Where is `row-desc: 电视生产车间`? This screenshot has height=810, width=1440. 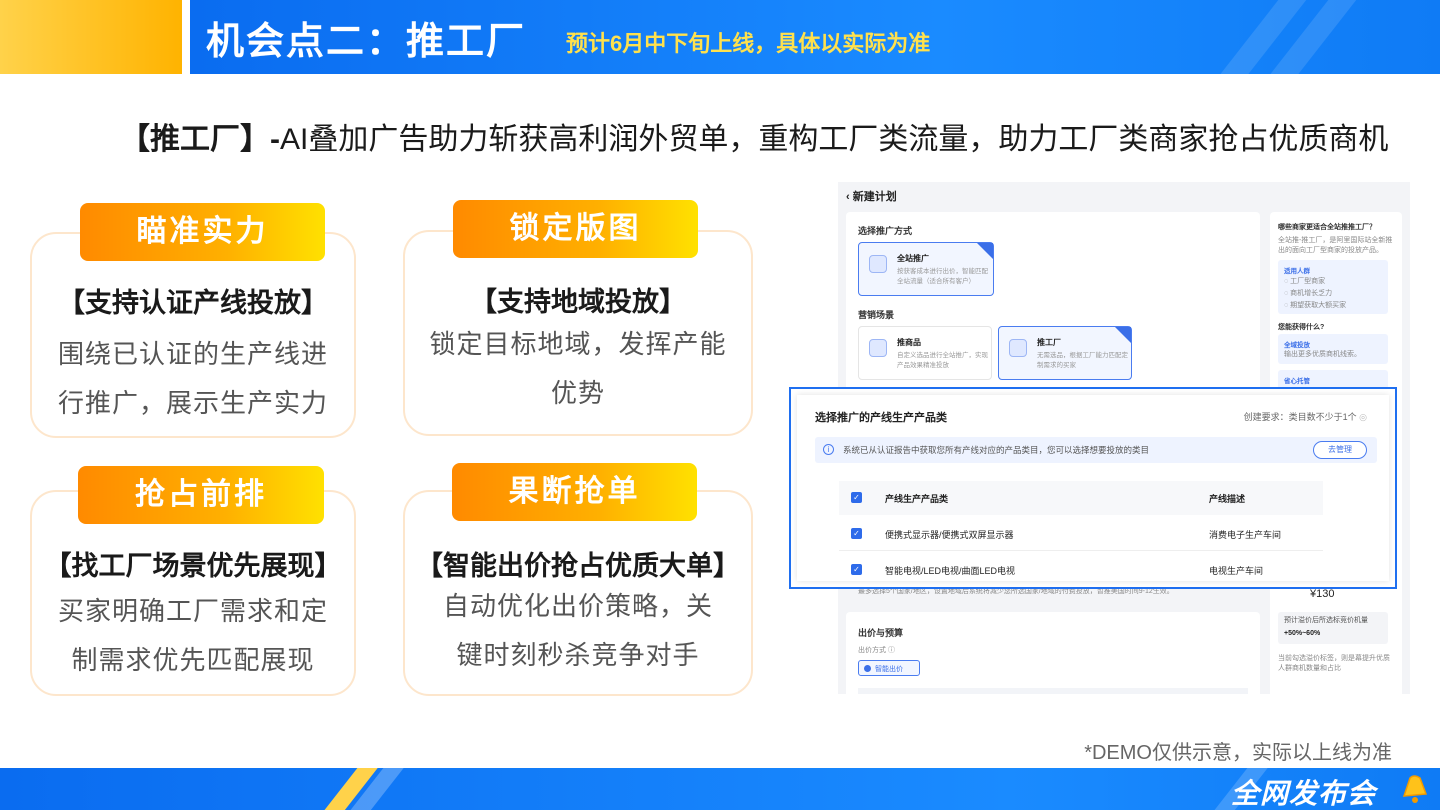 row-desc: 电视生产车间 is located at coordinates (1236, 571).